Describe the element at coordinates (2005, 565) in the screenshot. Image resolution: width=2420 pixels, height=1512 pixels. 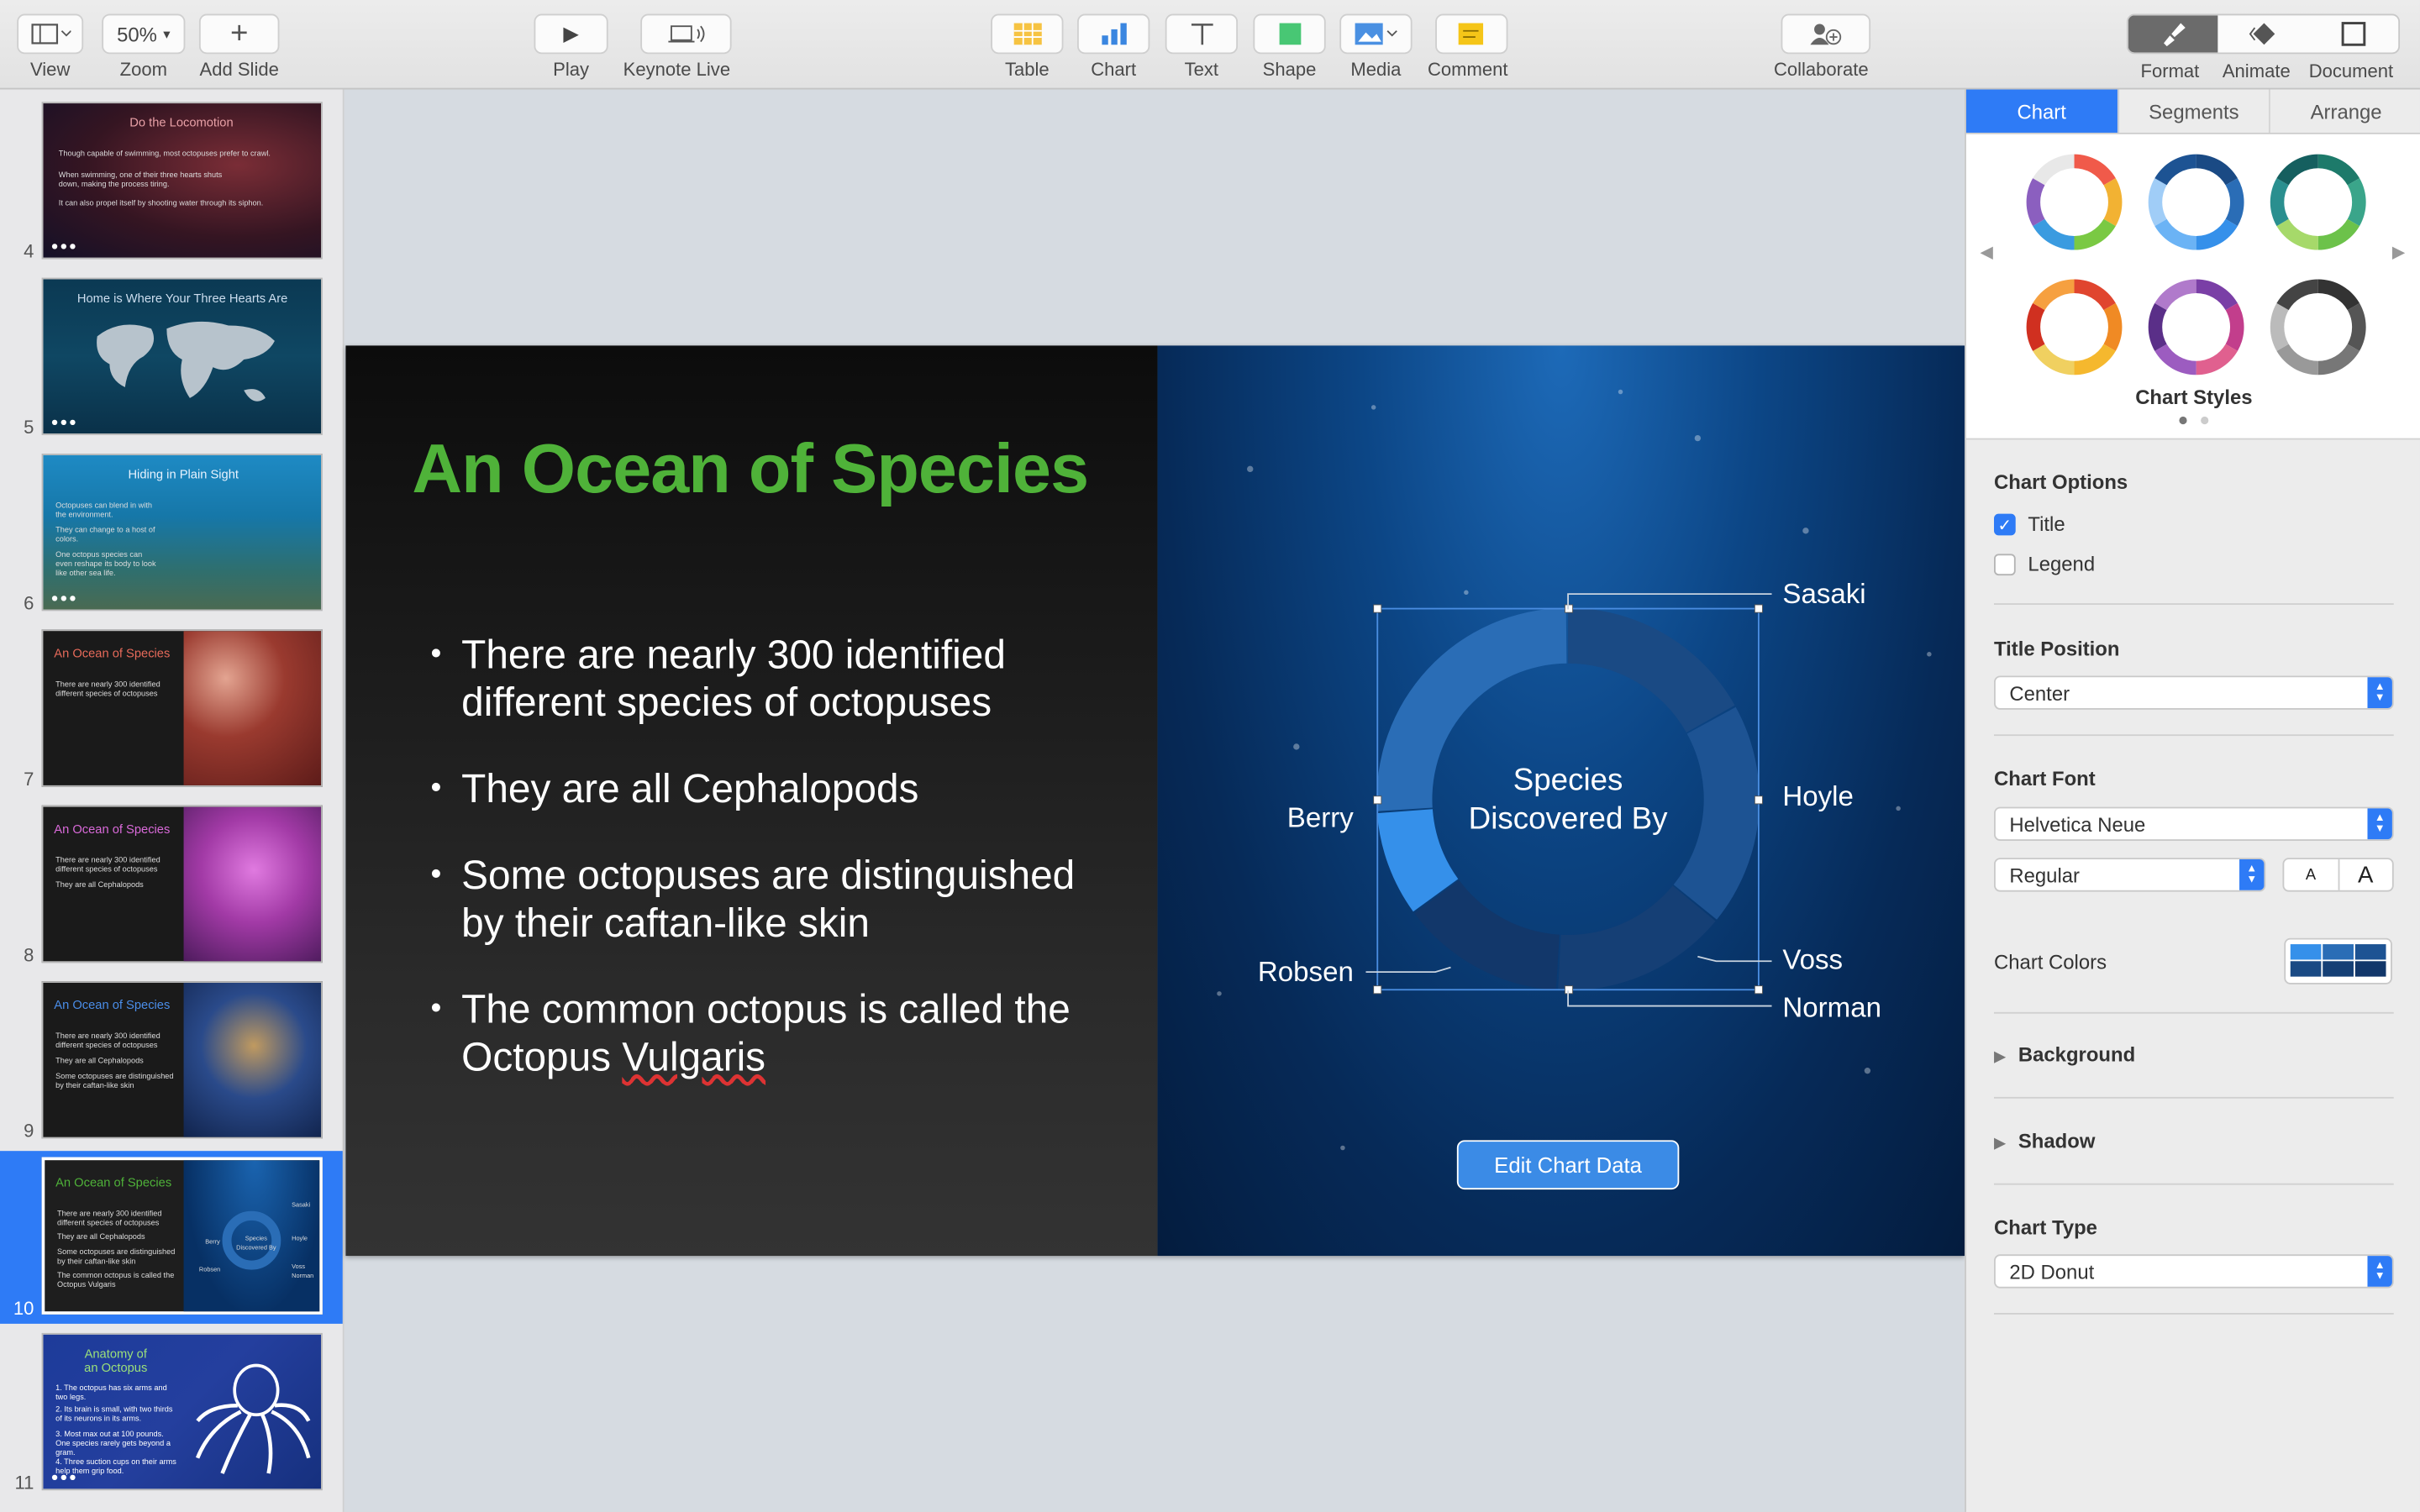
I see `legend-checkbox` at that location.